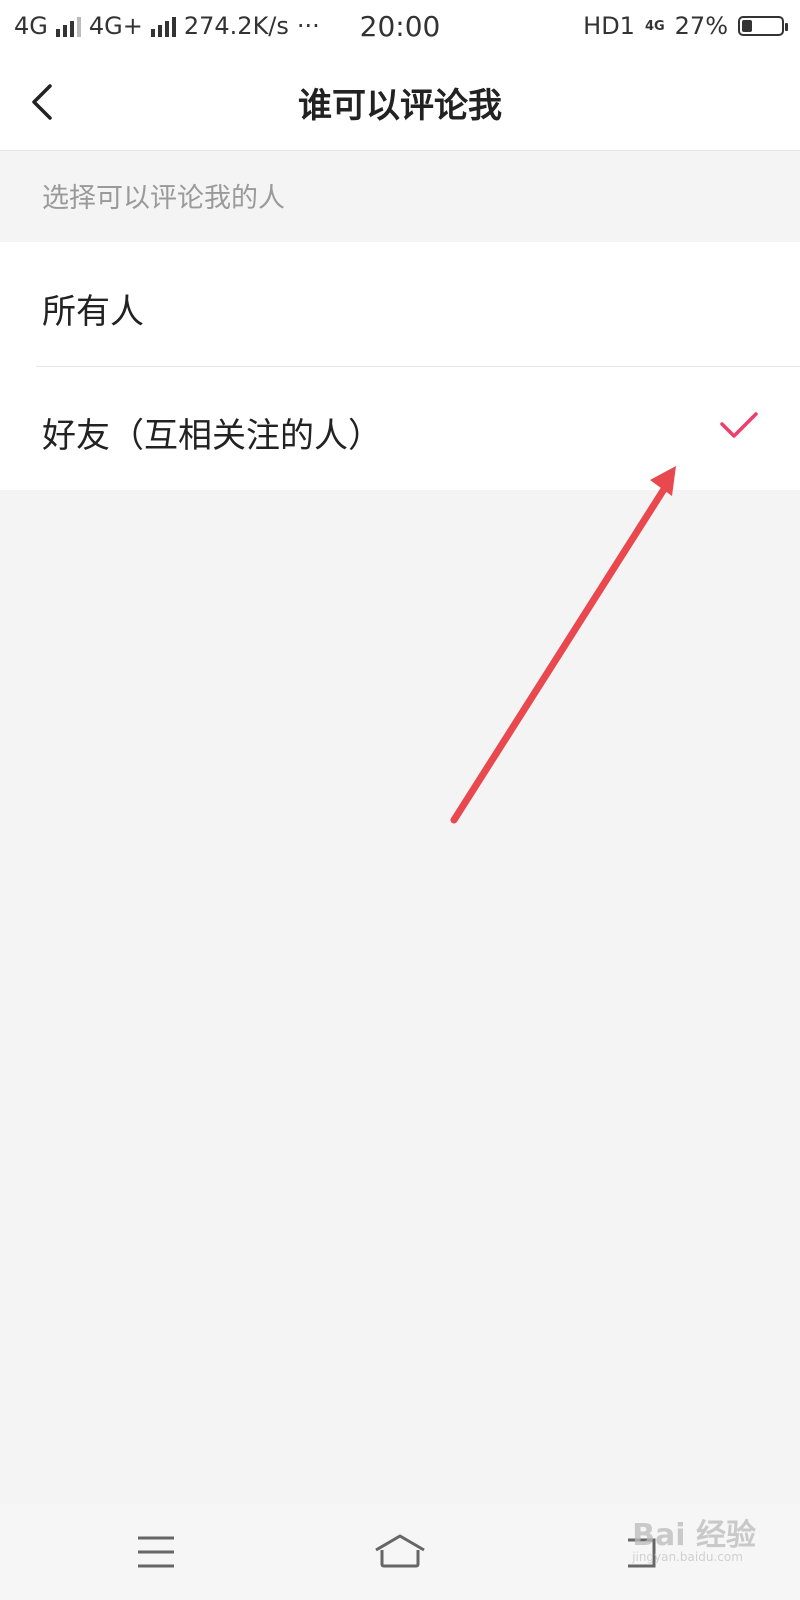 This screenshot has width=800, height=1600. I want to click on battery-percent: 27%, so click(701, 26).